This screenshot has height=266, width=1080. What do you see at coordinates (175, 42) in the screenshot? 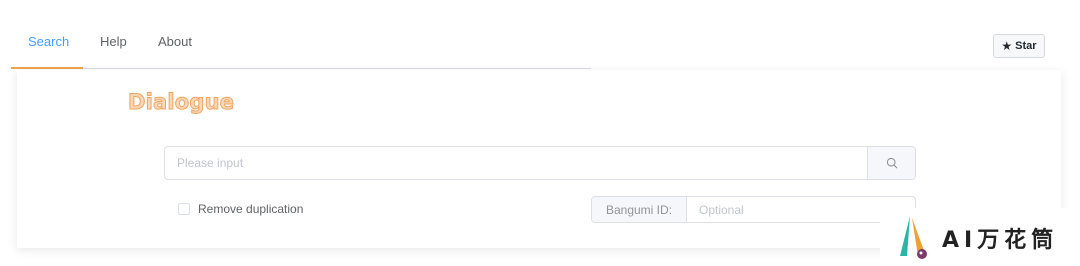
I see `tab-about: About` at bounding box center [175, 42].